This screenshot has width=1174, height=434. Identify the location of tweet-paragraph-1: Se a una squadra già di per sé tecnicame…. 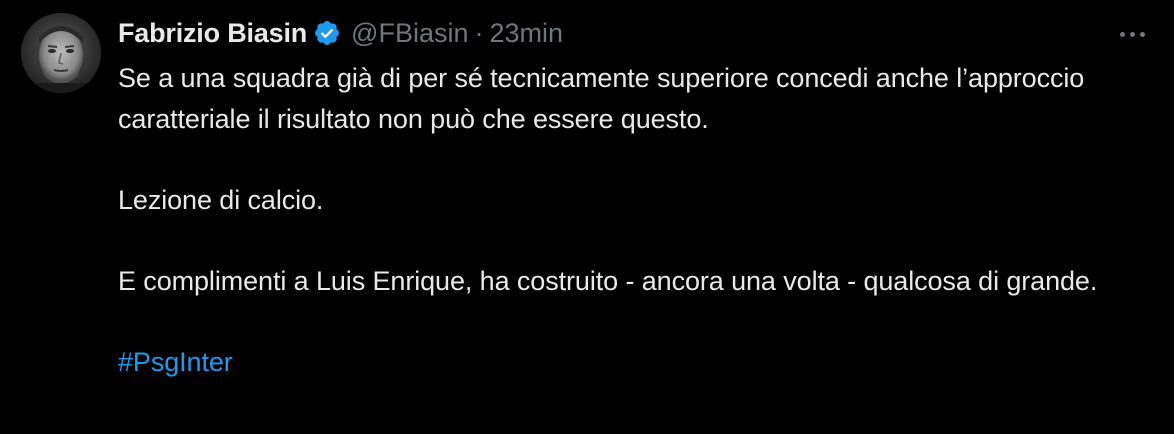
(601, 98).